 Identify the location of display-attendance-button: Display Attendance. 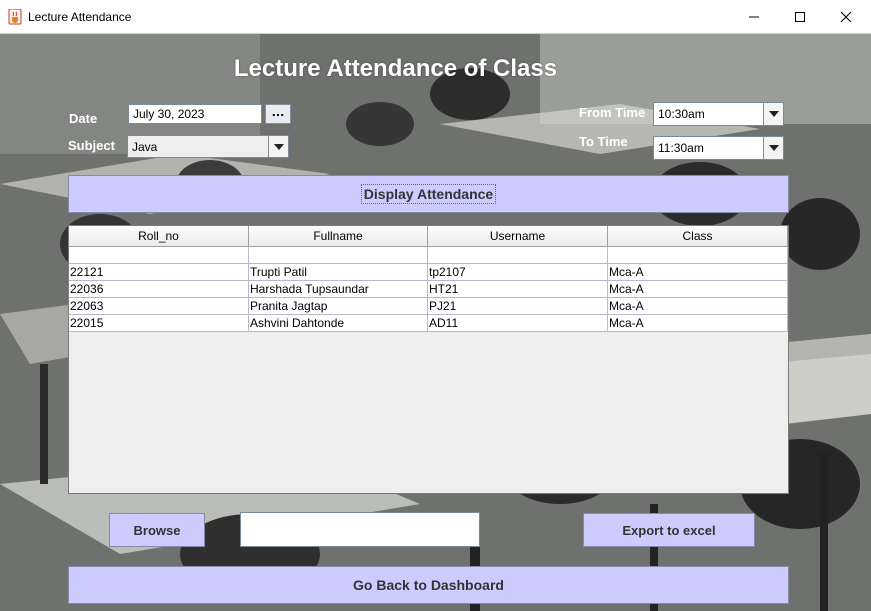
(428, 194).